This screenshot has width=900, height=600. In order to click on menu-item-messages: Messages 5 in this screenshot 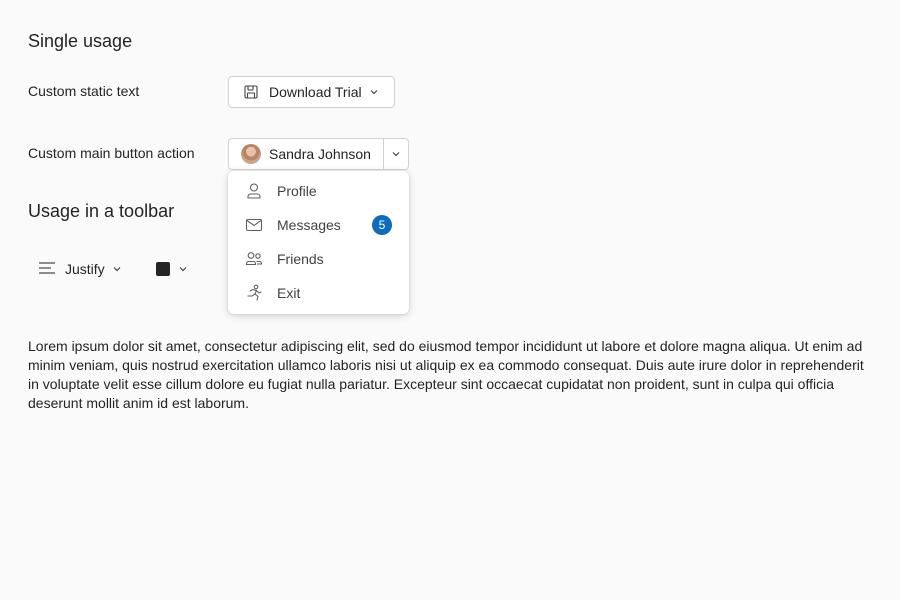, I will do `click(318, 225)`.